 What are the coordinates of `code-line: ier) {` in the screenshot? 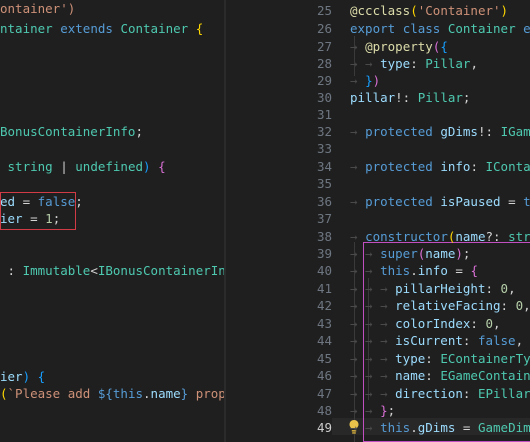 It's located at (112, 376).